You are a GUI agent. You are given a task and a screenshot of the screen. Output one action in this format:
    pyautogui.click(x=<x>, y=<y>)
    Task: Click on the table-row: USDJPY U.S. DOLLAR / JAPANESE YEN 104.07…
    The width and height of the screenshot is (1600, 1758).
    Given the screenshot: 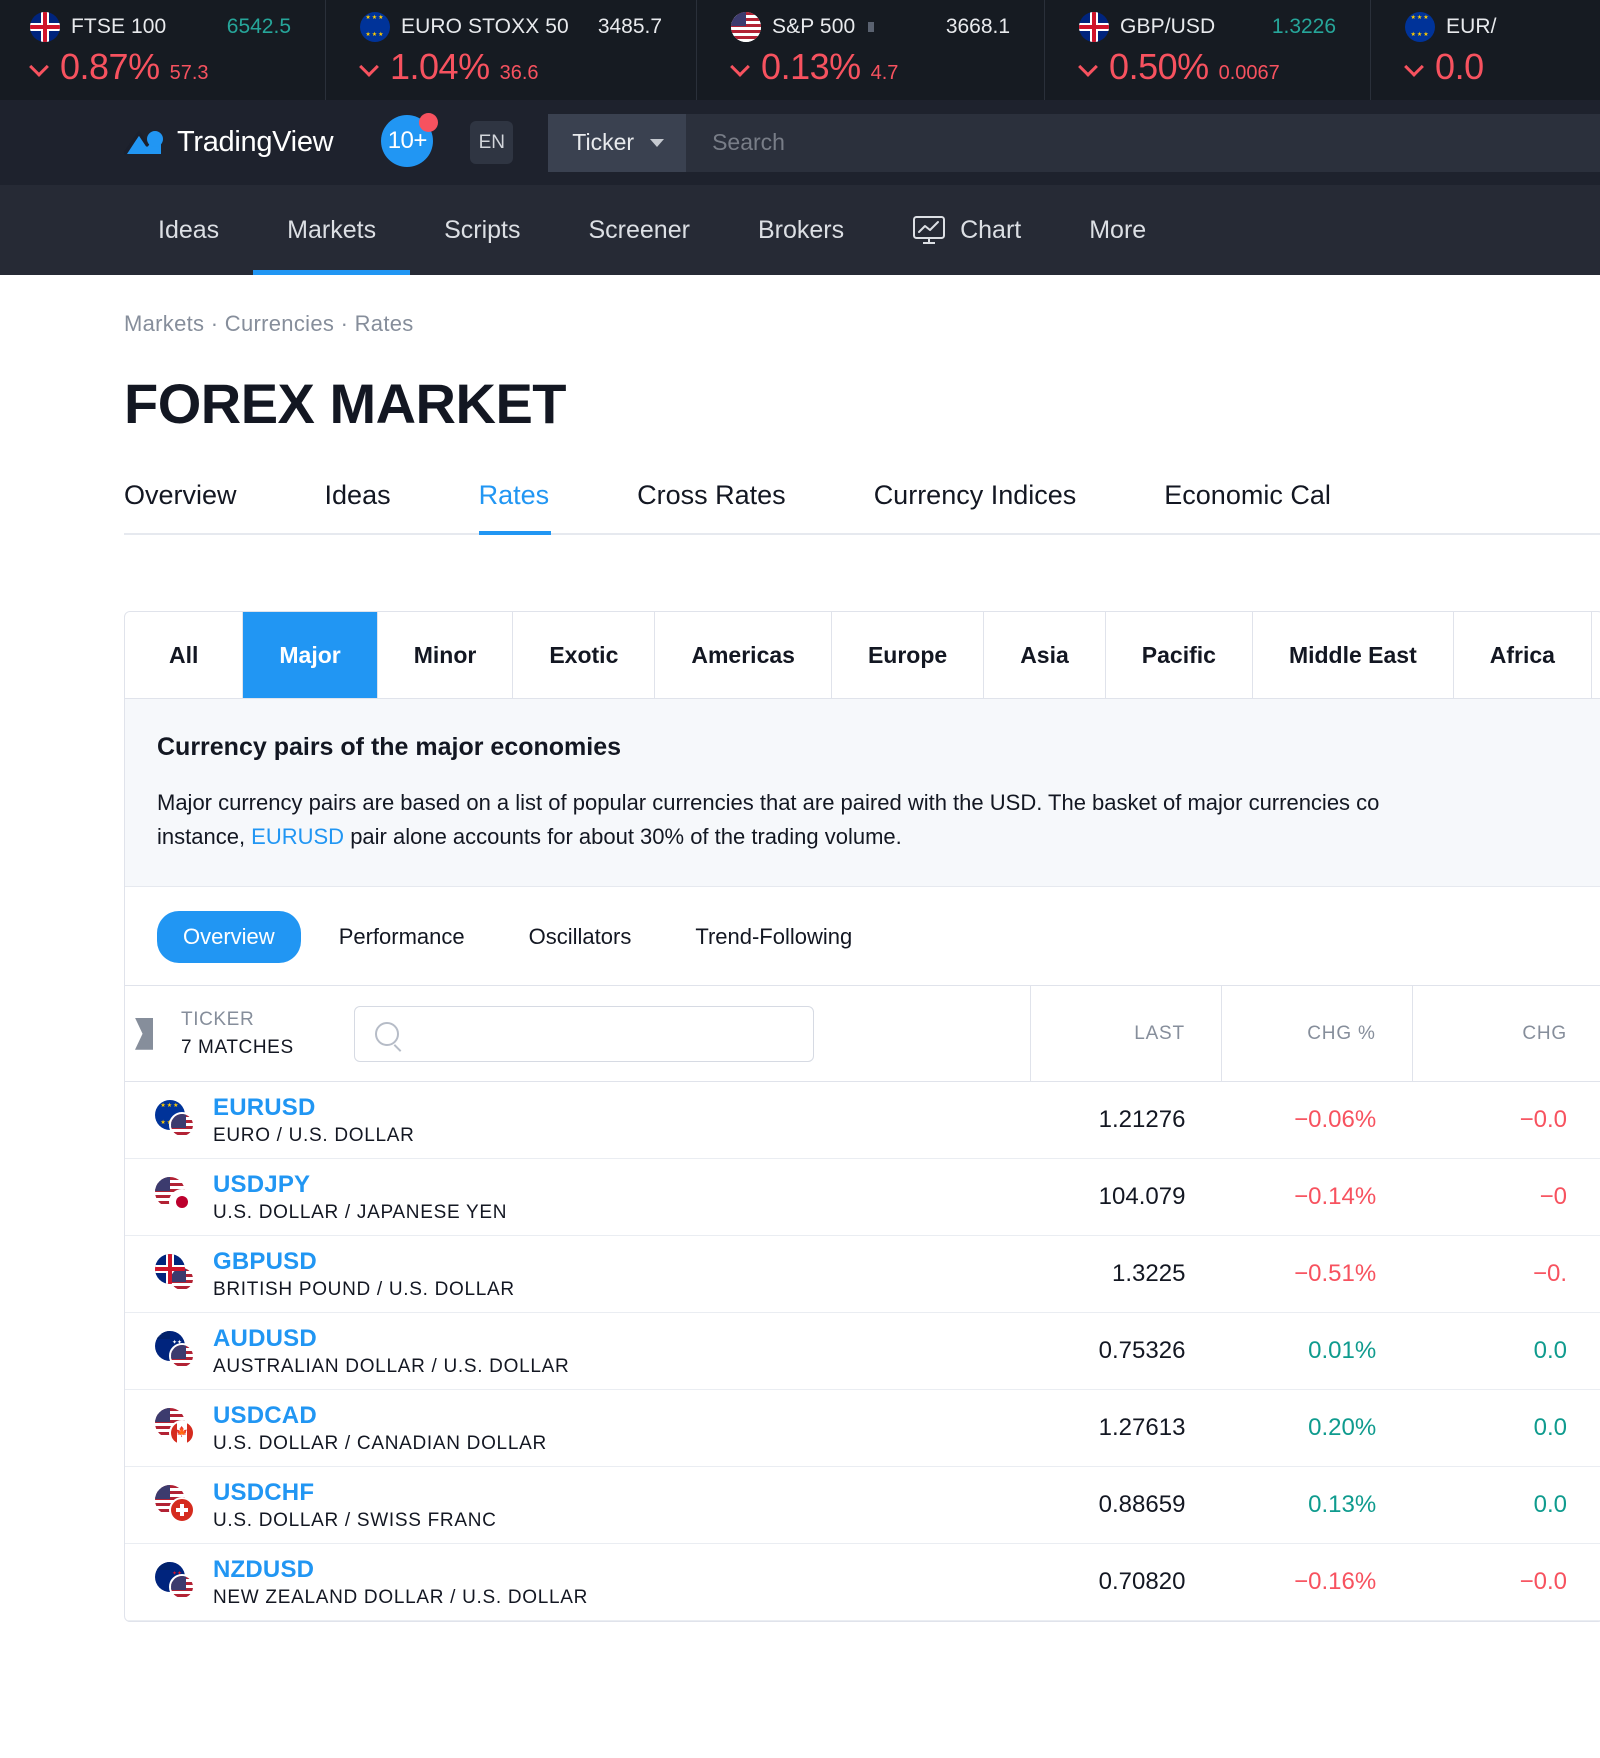 What is the action you would take?
    pyautogui.click(x=862, y=1197)
    